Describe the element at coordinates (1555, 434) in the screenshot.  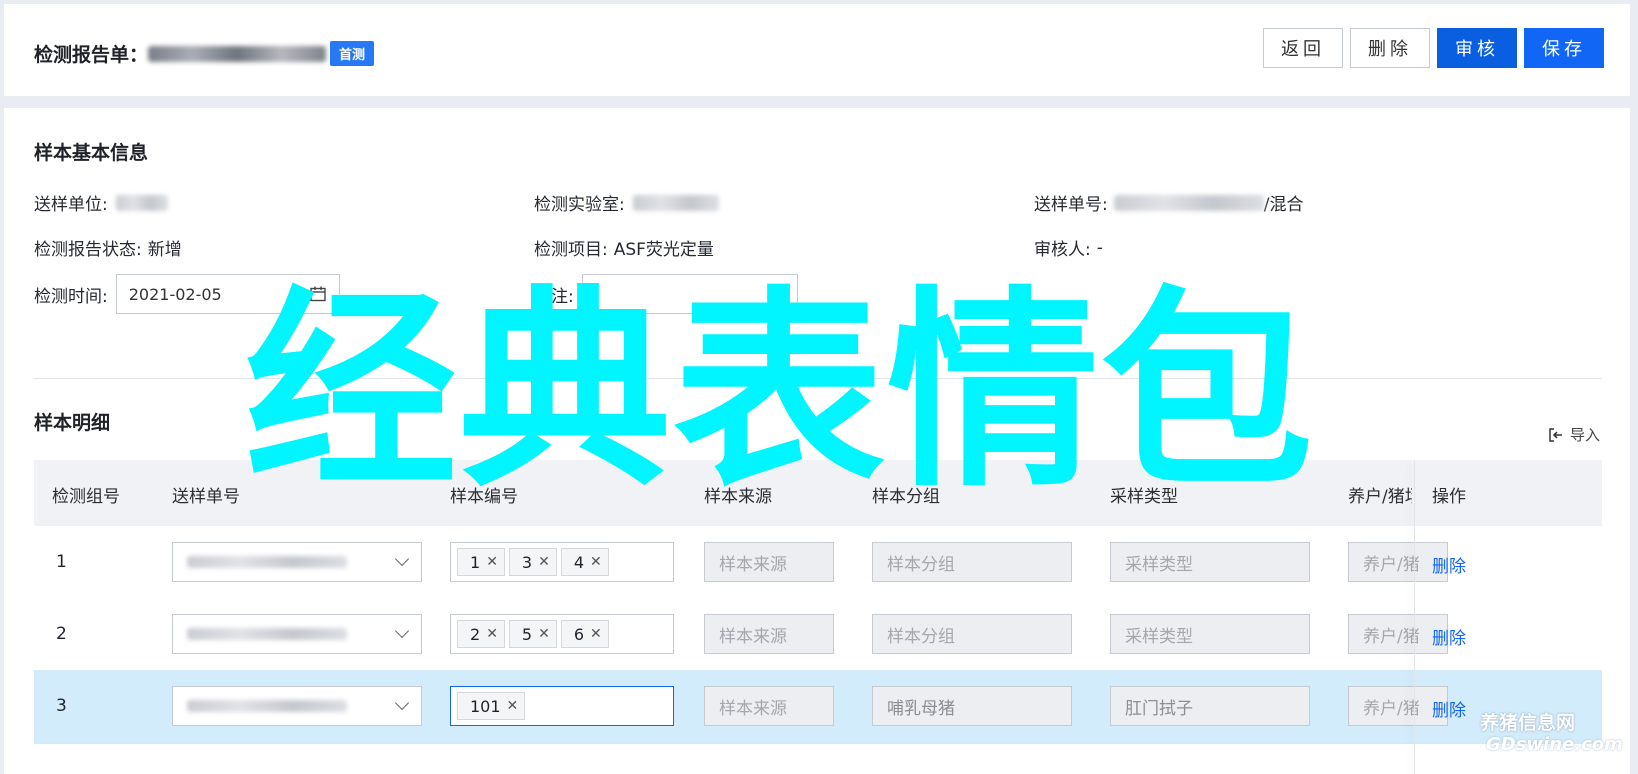
I see `import-icon` at that location.